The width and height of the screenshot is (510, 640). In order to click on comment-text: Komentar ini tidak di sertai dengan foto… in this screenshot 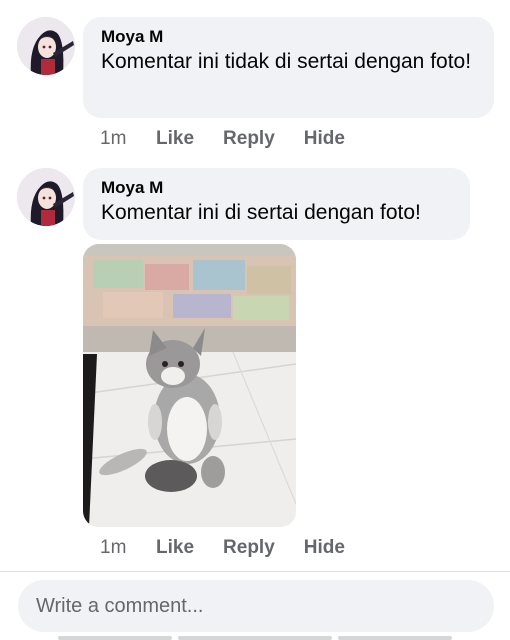, I will do `click(286, 61)`.